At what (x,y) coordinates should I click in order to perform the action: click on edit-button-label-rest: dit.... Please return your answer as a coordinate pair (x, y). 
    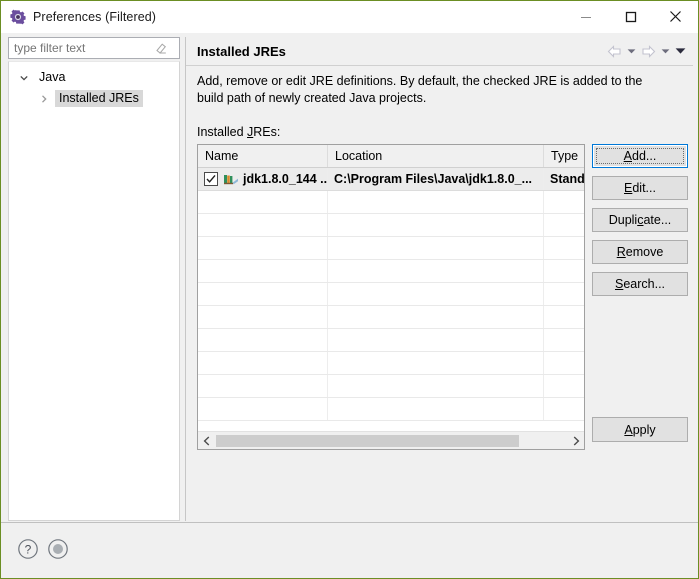
    Looking at the image, I should click on (644, 188).